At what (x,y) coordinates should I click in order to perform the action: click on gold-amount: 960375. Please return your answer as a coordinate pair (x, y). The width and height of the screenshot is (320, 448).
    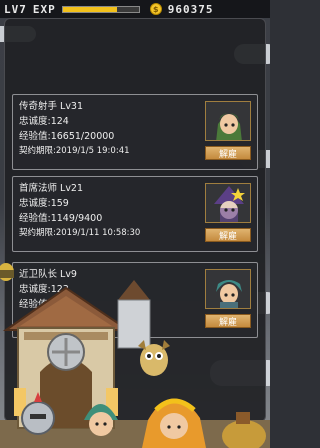
    Looking at the image, I should click on (190, 9).